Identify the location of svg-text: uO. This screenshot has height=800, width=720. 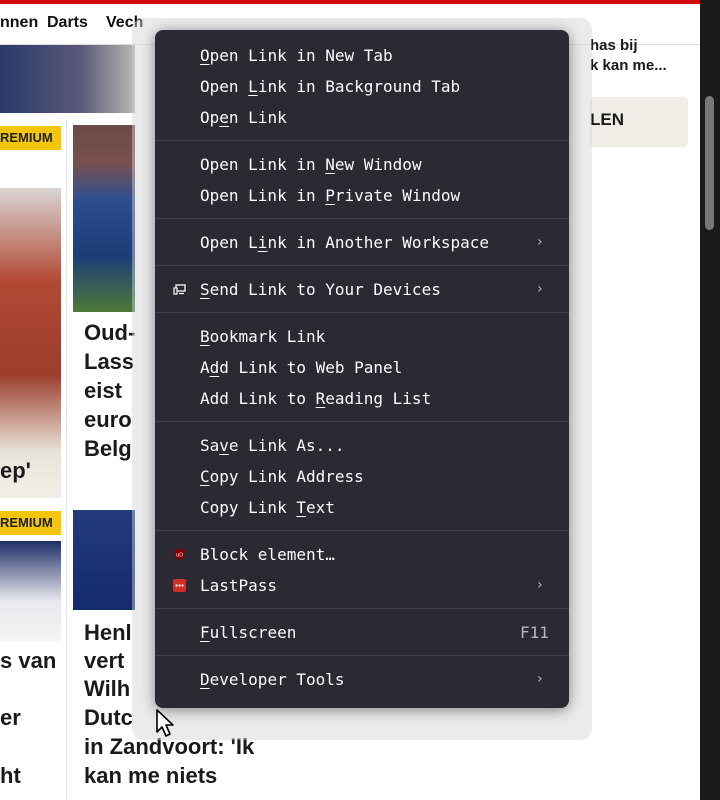
(179, 556).